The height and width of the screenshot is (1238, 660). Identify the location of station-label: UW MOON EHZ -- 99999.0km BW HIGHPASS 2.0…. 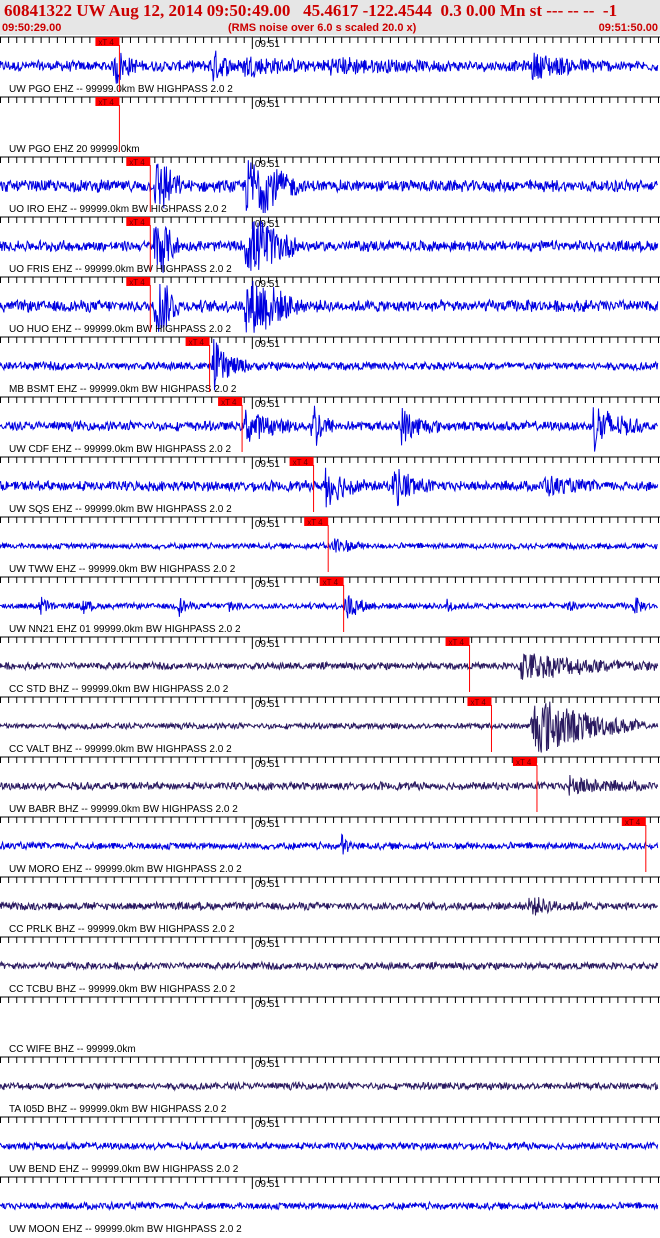
(125, 1229).